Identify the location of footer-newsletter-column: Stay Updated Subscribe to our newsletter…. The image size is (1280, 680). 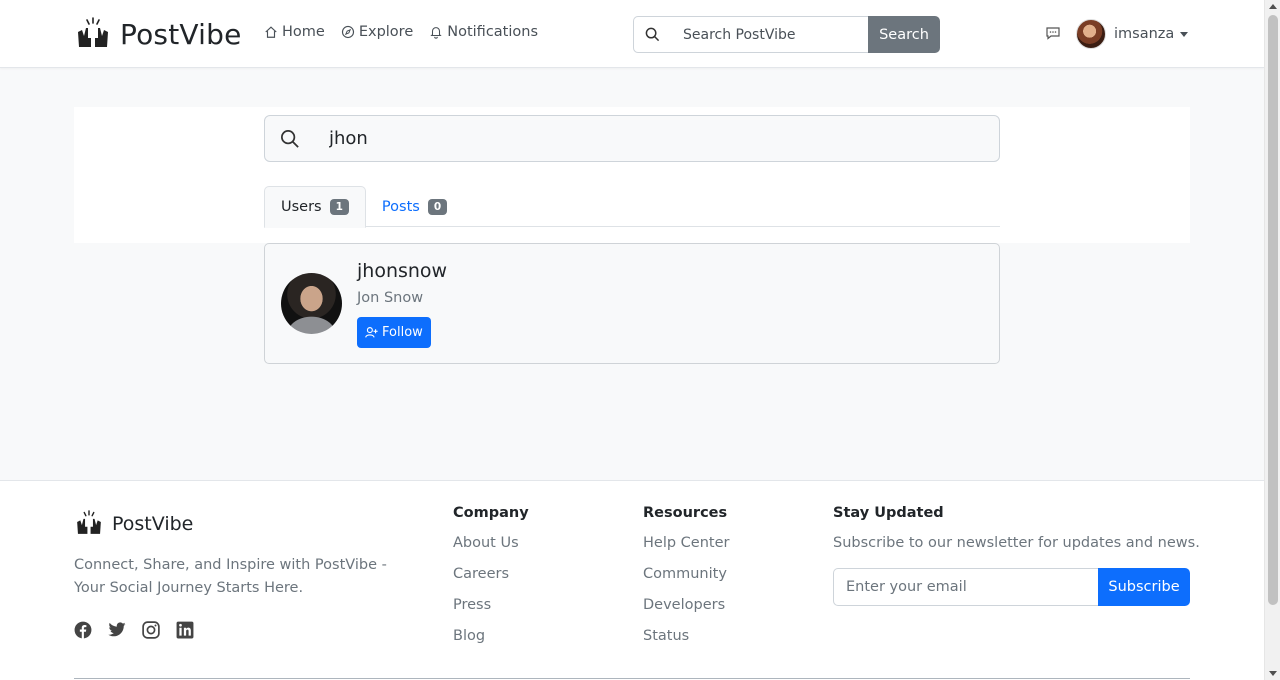
(1016, 555).